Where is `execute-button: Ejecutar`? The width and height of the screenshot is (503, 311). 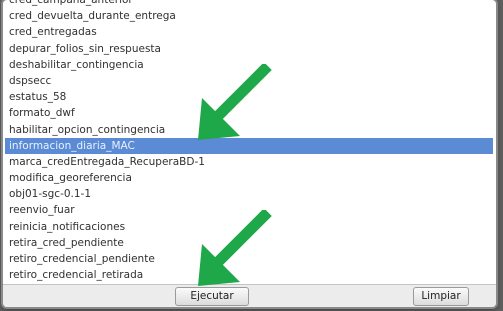
execute-button: Ejecutar is located at coordinates (212, 296).